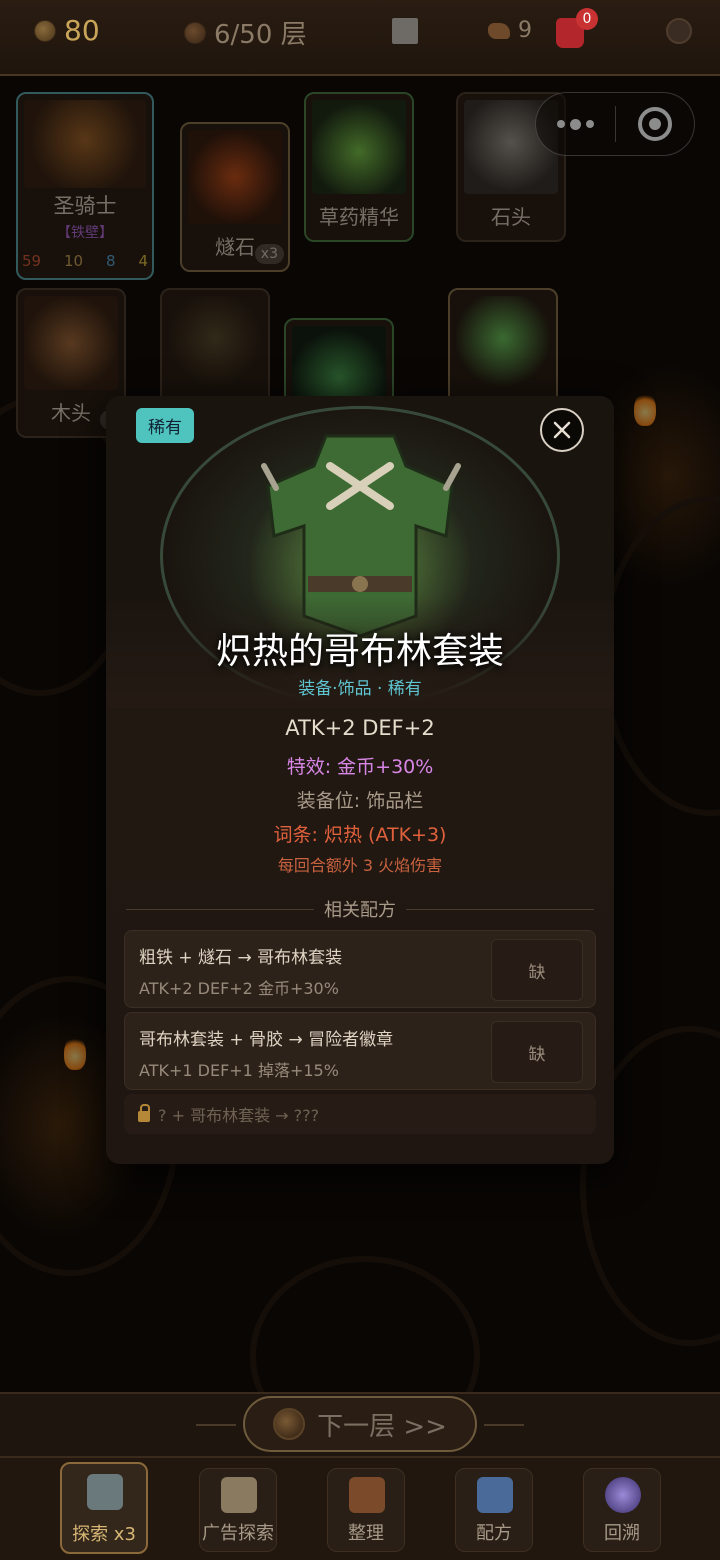 This screenshot has width=720, height=1560. Describe the element at coordinates (239, 988) in the screenshot. I see `recipe-result: ATK+2 DEF+2 金币+30%` at that location.